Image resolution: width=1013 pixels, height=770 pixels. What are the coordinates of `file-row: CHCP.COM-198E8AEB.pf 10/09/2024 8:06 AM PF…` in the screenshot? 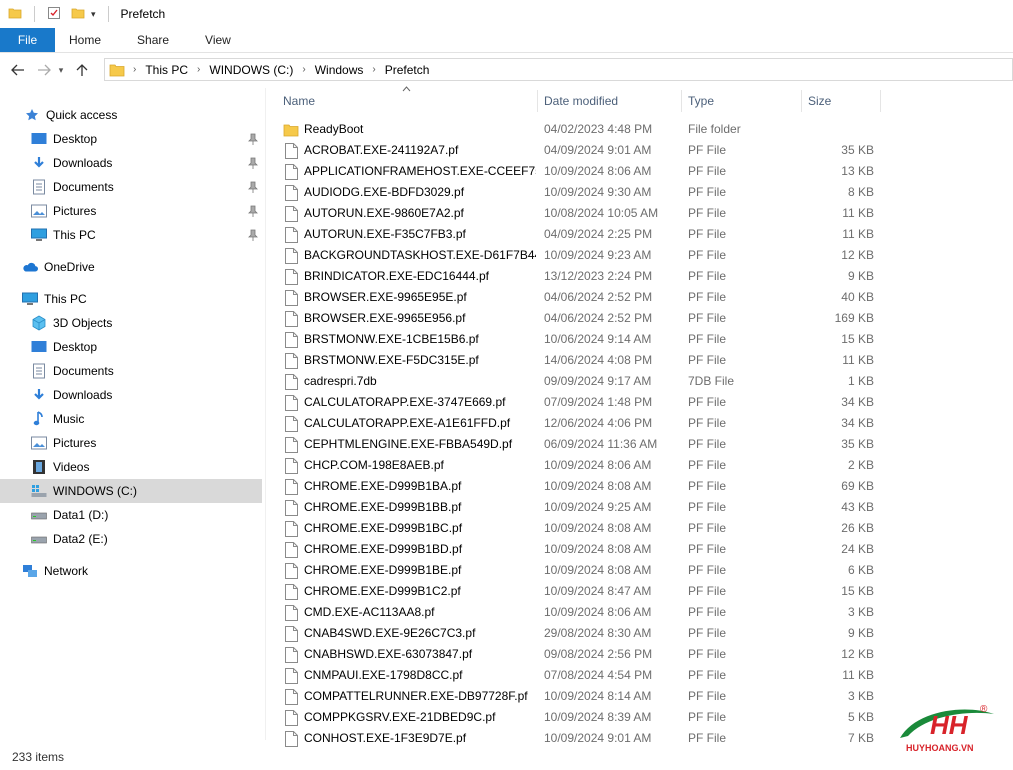 It's located at (639, 465).